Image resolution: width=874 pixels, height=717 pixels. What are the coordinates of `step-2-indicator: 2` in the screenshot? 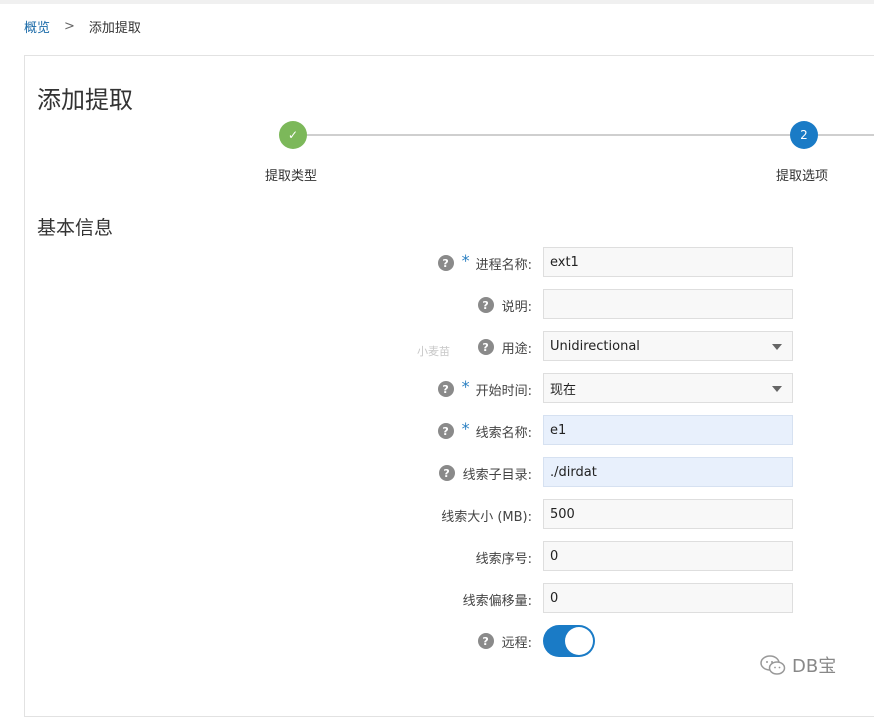 It's located at (804, 135).